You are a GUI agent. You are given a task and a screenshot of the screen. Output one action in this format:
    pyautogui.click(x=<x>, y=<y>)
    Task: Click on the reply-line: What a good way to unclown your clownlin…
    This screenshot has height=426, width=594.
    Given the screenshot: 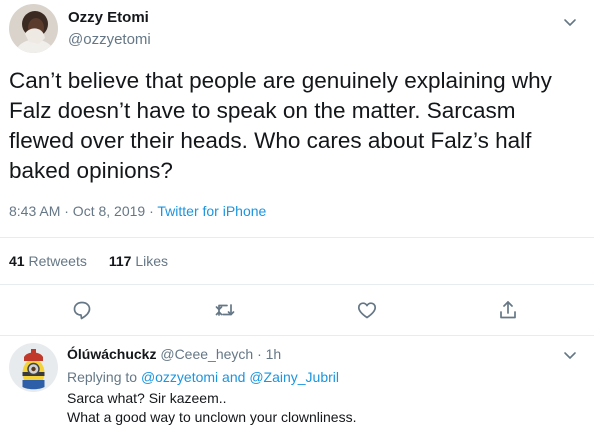 What is the action you would take?
    pyautogui.click(x=212, y=417)
    